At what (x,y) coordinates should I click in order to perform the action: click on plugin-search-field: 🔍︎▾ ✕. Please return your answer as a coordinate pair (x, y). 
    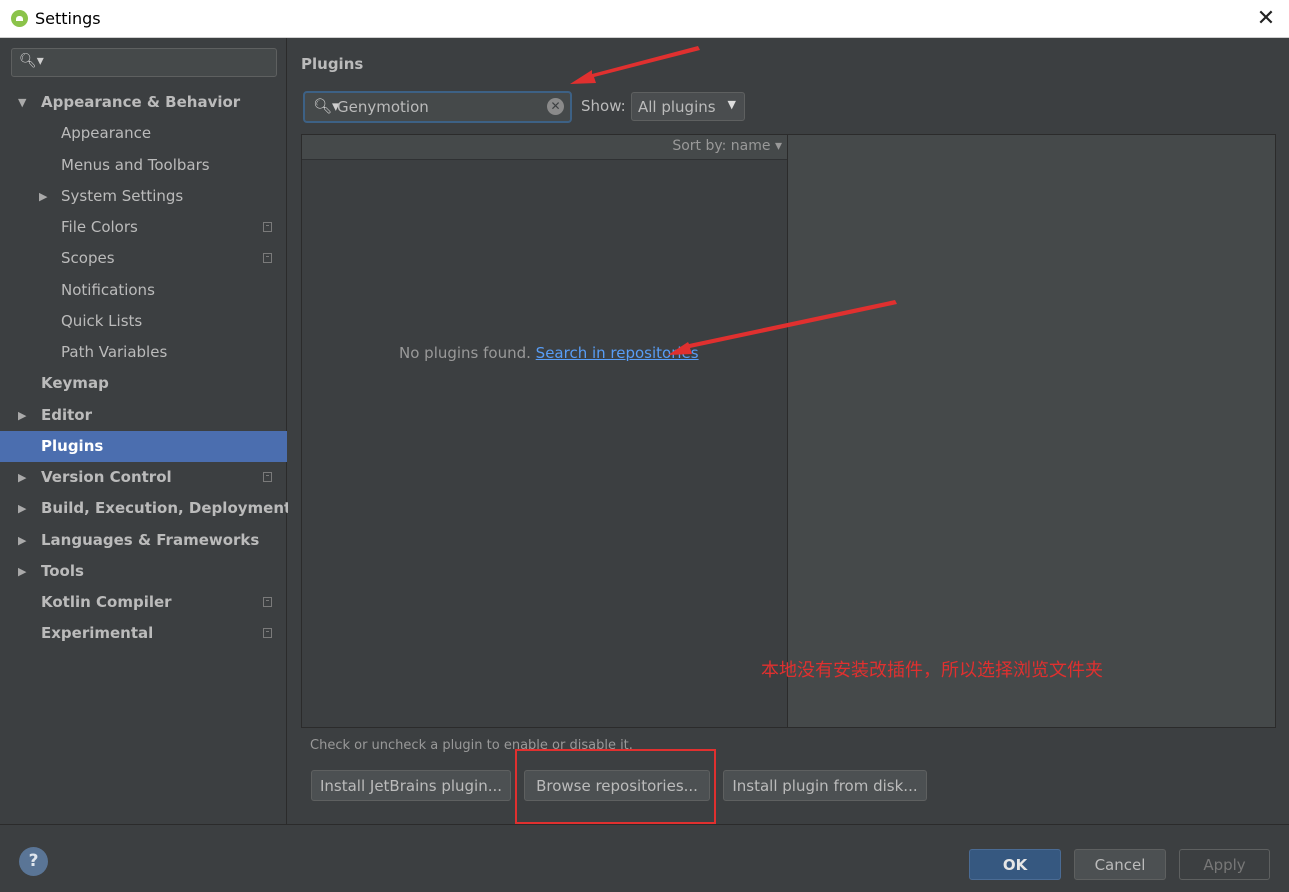
    Looking at the image, I should click on (437, 107).